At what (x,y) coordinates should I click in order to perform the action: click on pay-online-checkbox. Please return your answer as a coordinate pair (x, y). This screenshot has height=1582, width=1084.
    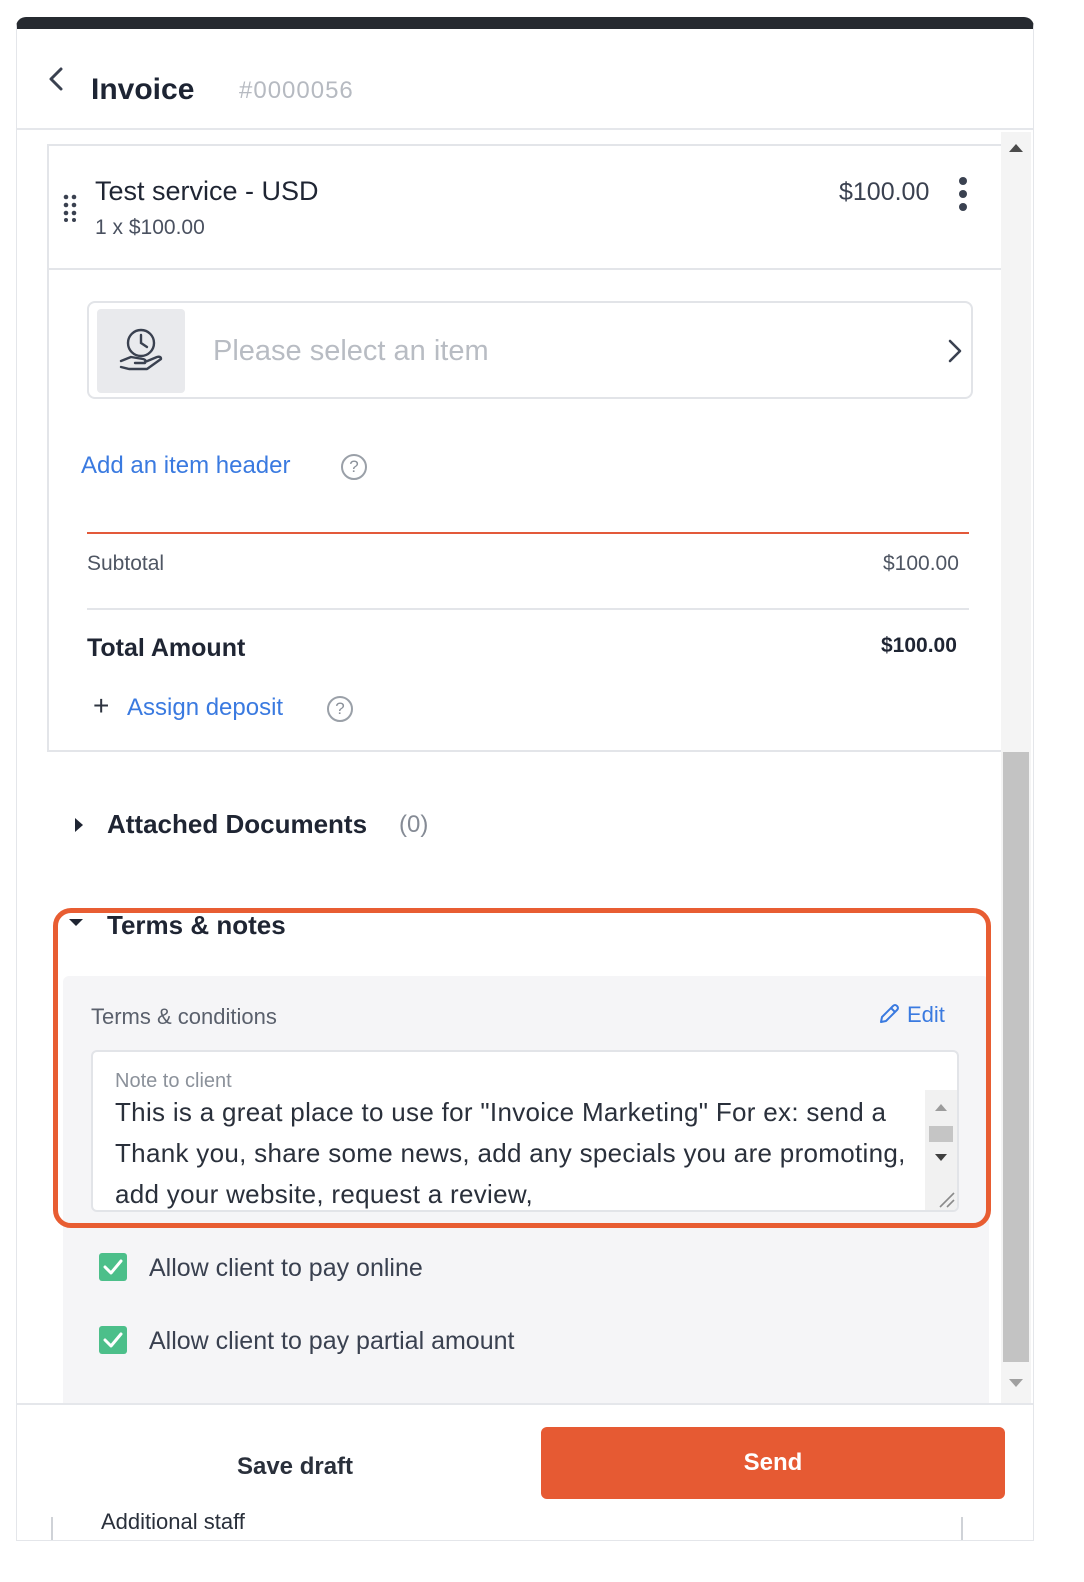
    Looking at the image, I should click on (113, 1267).